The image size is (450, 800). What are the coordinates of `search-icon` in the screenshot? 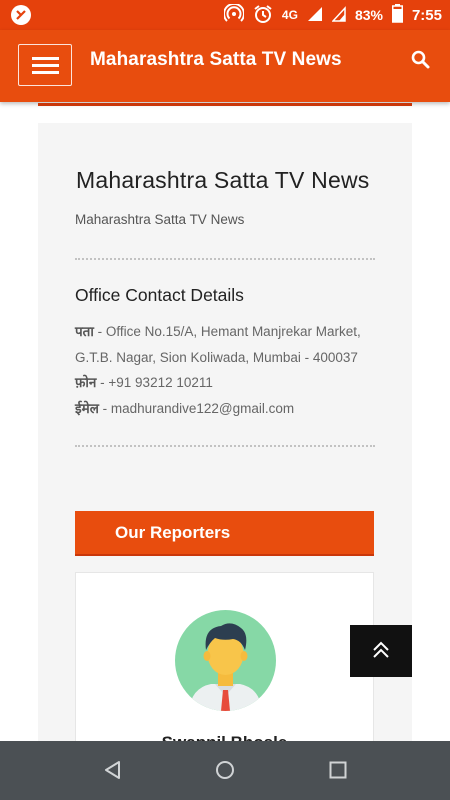 It's located at (421, 60).